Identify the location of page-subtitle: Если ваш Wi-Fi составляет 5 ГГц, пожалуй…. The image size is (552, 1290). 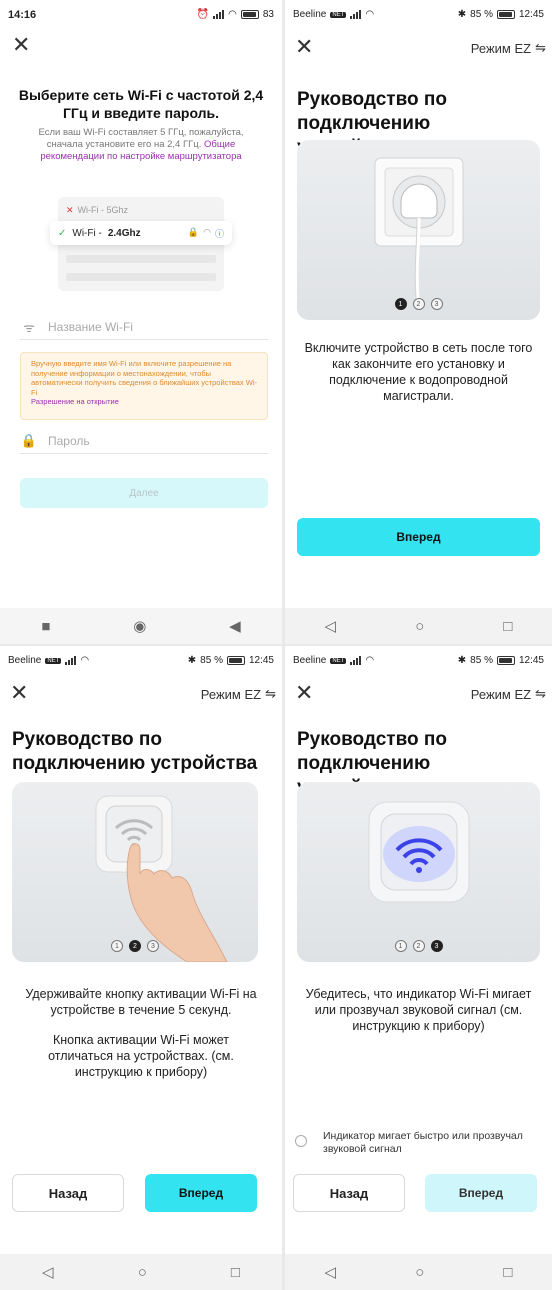
(141, 145).